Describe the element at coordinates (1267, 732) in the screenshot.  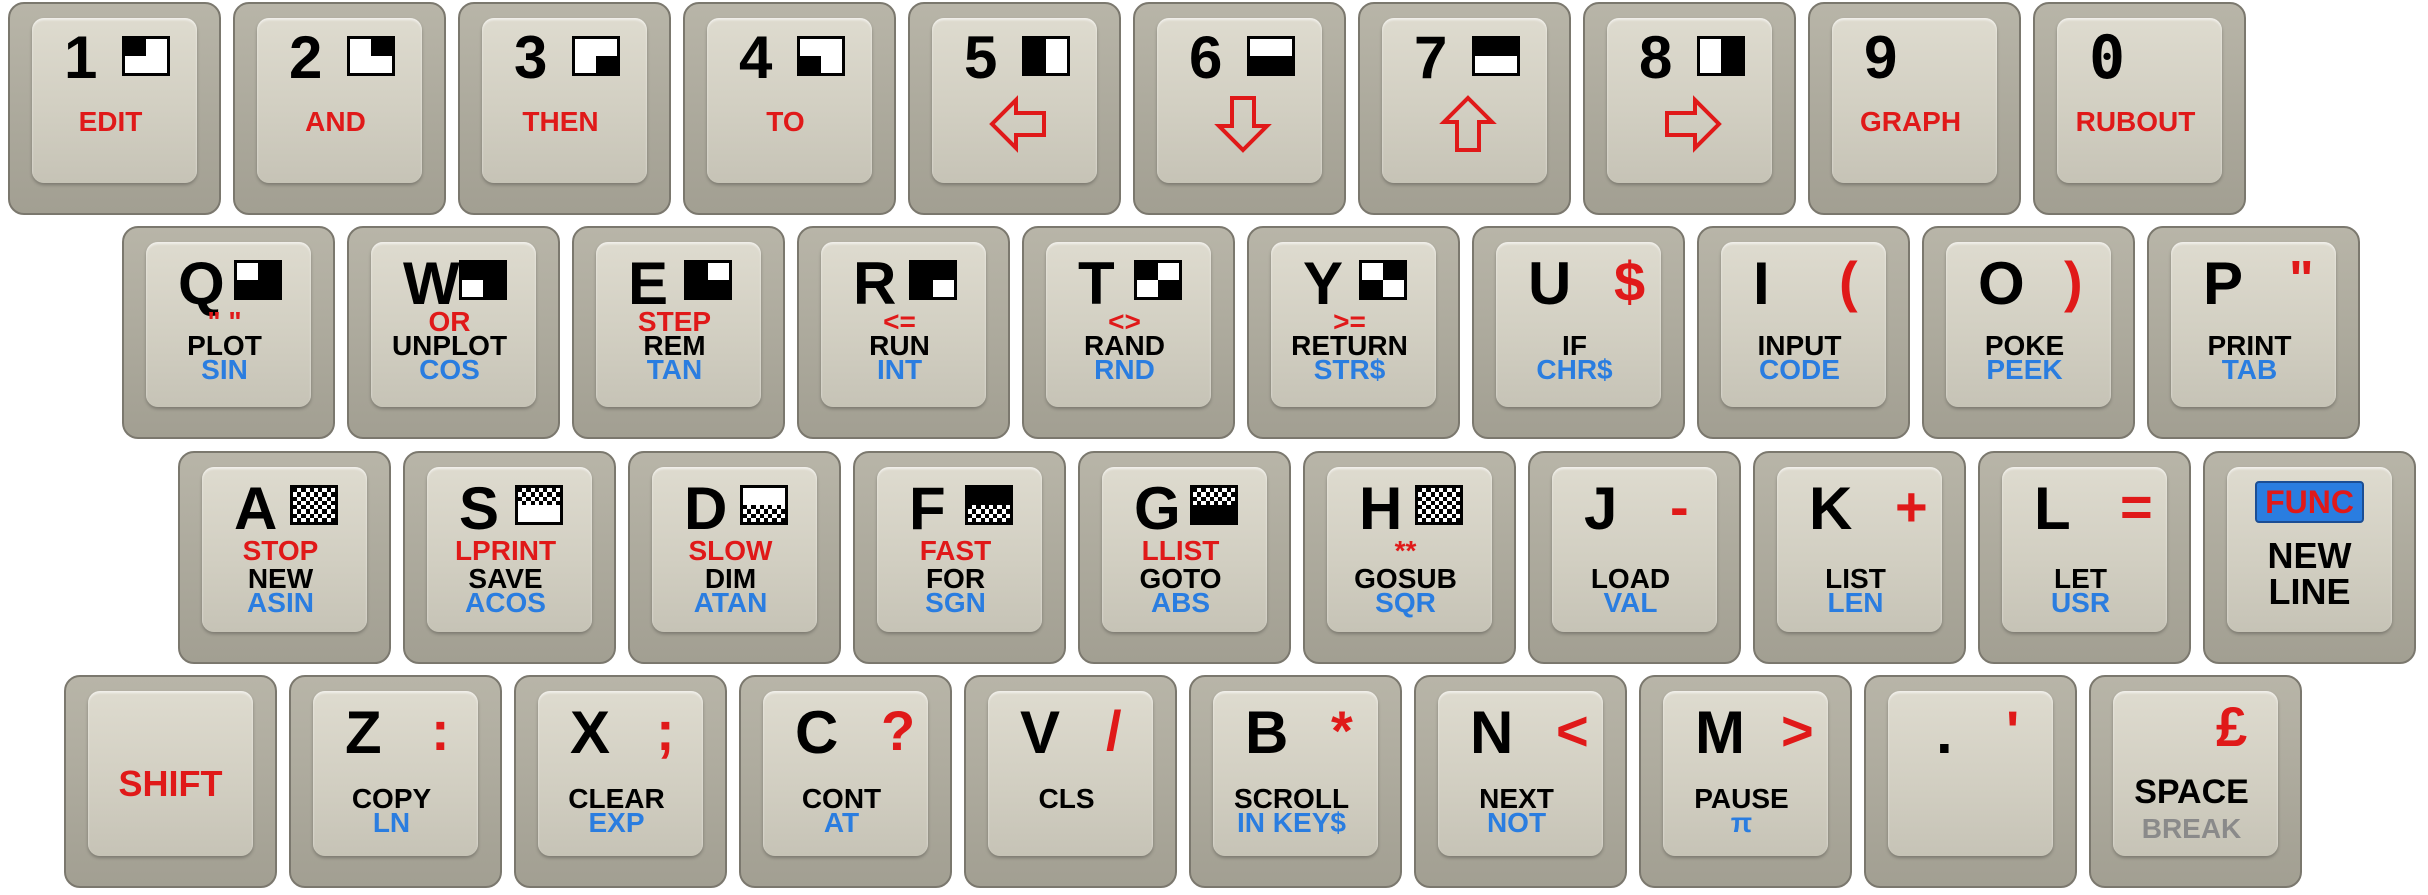
I see `key-main-char: B` at that location.